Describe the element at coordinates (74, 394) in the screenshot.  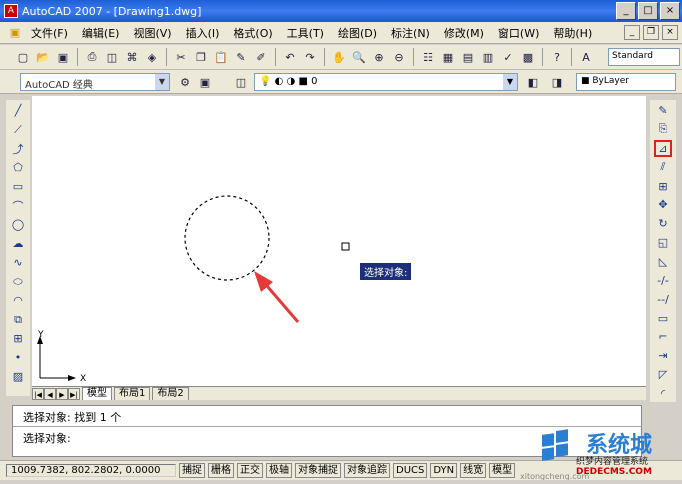
I see `last-tab-icon: ▶|` at that location.